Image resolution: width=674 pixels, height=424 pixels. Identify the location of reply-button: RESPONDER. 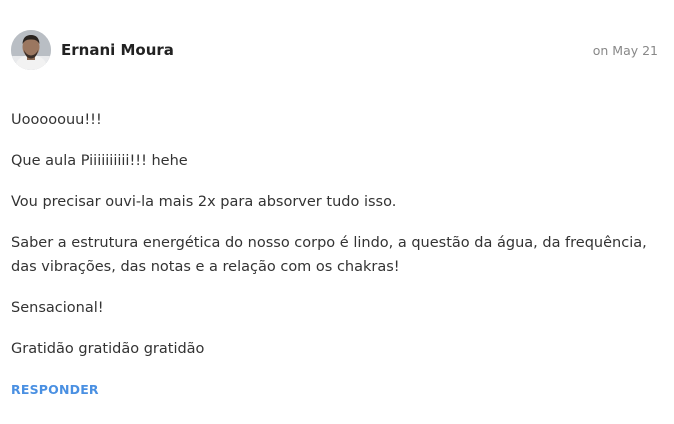
(55, 390).